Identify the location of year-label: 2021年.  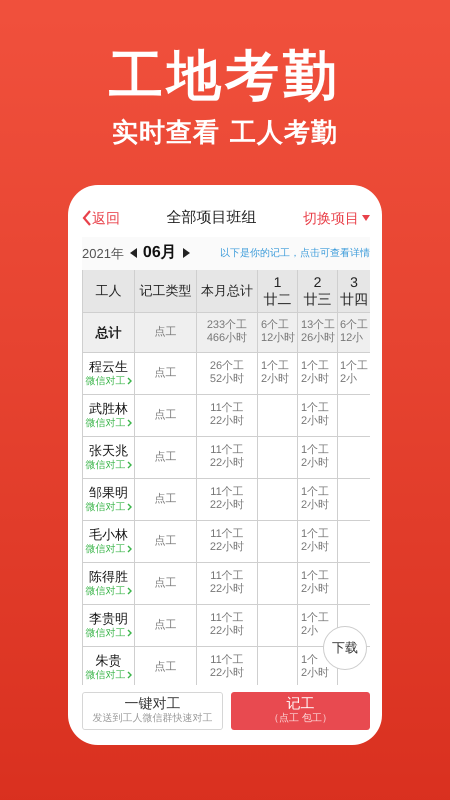
(103, 253).